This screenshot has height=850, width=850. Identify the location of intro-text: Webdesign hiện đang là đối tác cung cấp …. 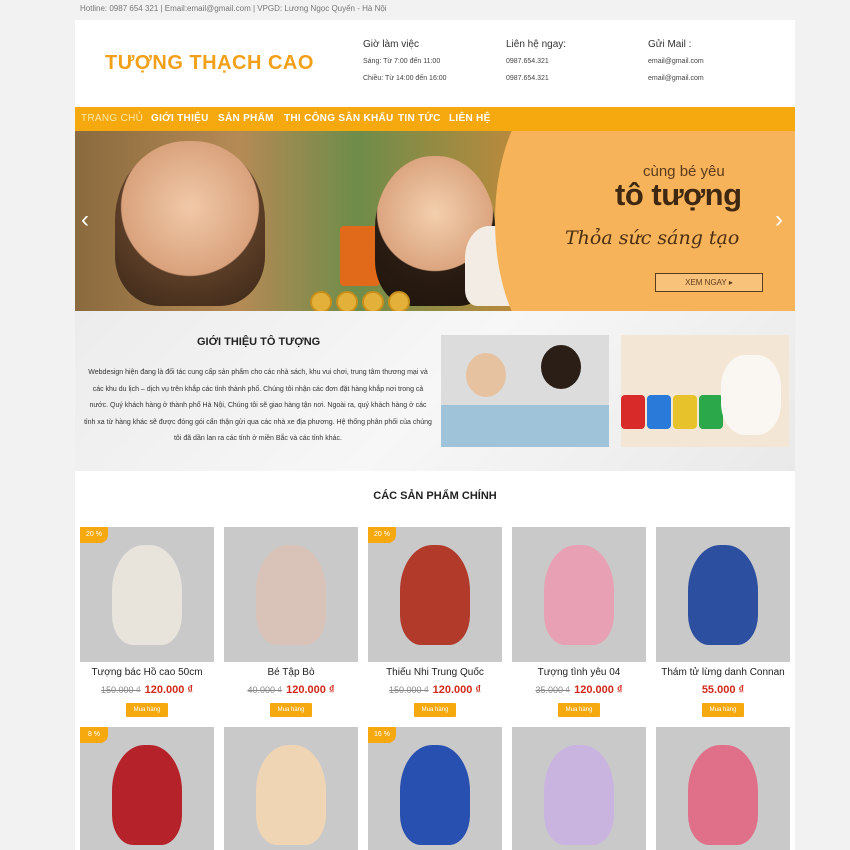
(258, 405).